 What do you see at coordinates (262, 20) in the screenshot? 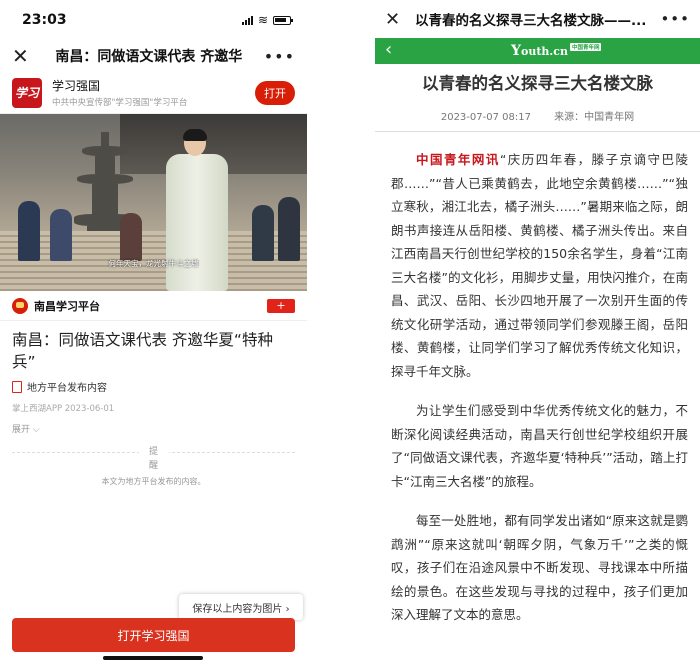
I see `wifi-icon: ≋` at bounding box center [262, 20].